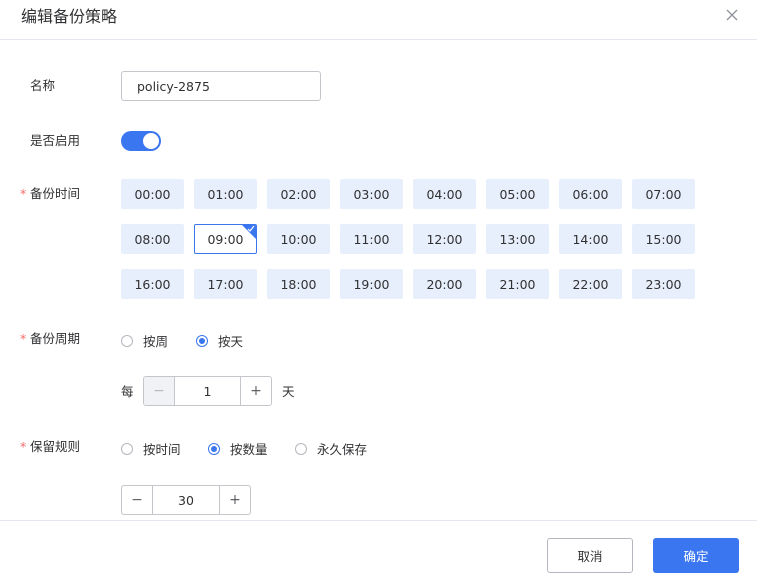  I want to click on name-label: 名称, so click(43, 85).